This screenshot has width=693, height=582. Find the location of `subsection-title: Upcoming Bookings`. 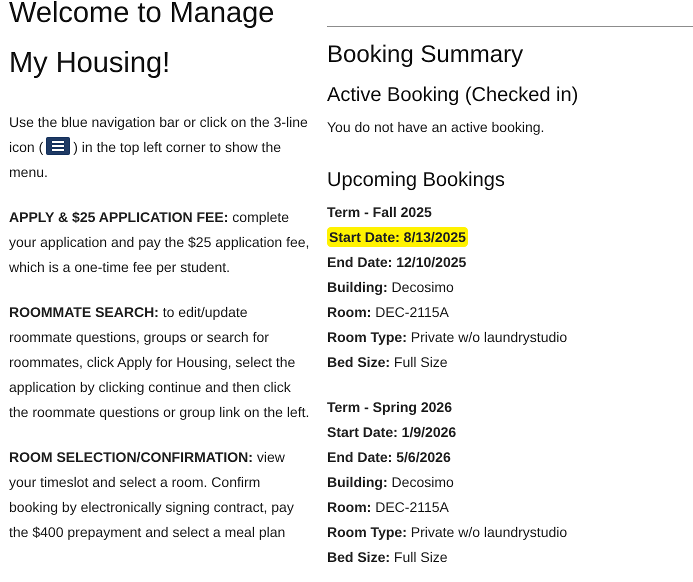

subsection-title: Upcoming Bookings is located at coordinates (416, 180).